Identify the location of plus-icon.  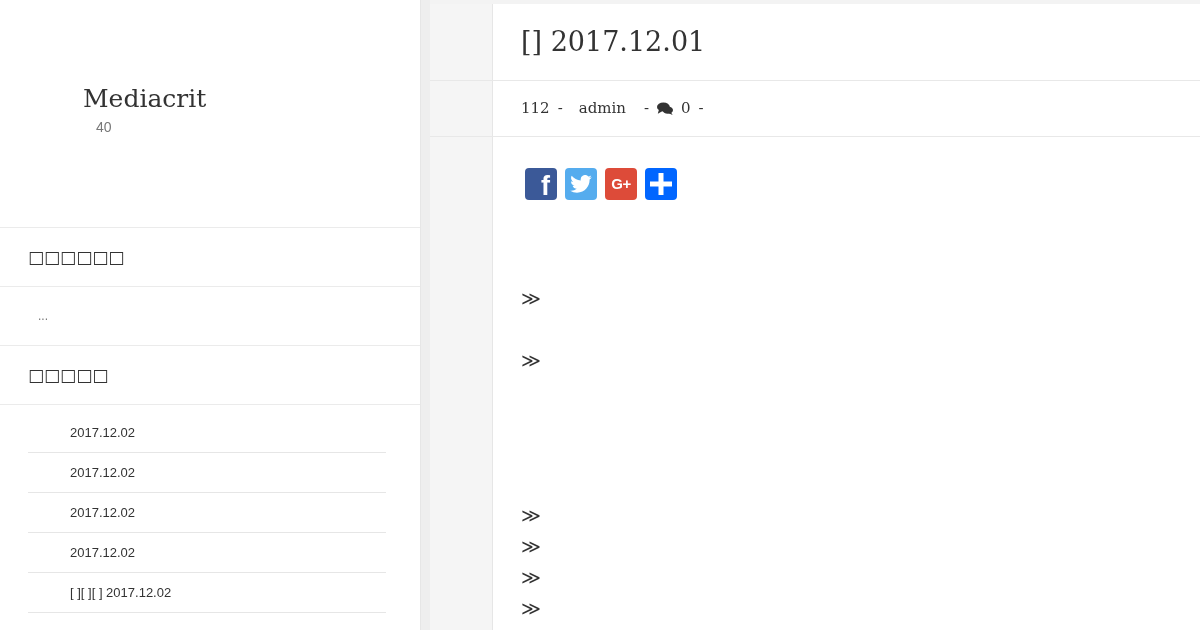
(661, 184).